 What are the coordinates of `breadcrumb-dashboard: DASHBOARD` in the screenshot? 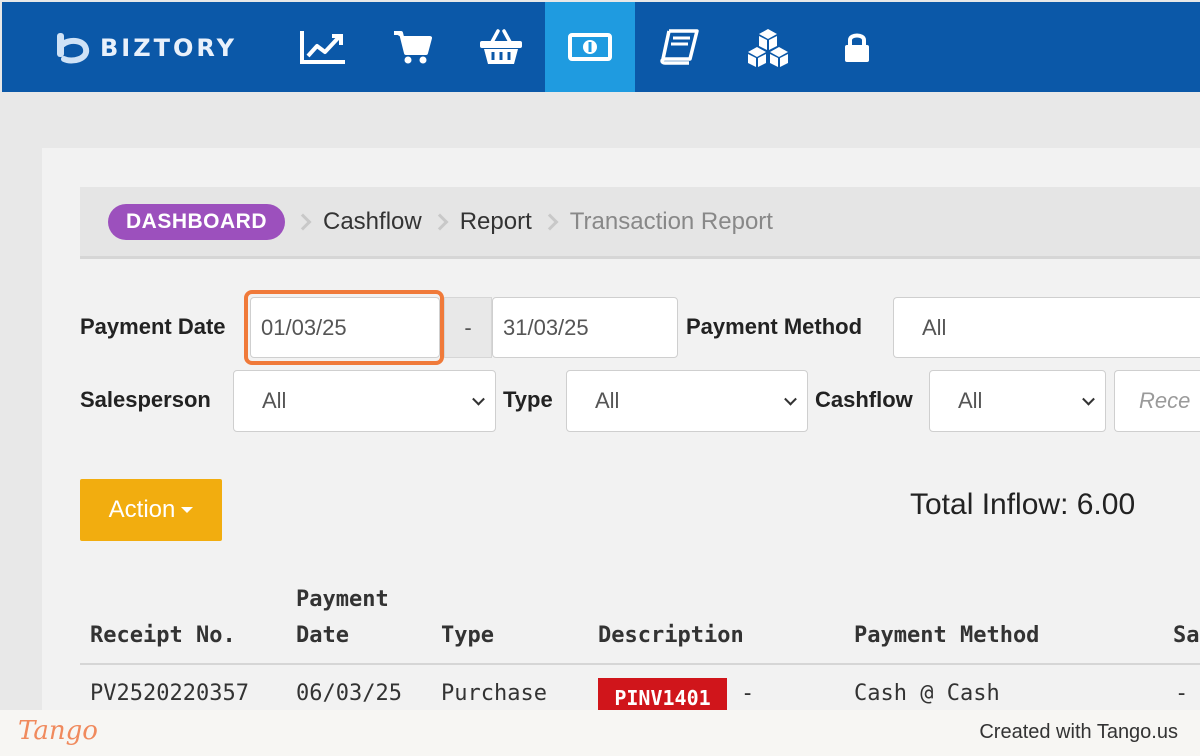 It's located at (196, 221).